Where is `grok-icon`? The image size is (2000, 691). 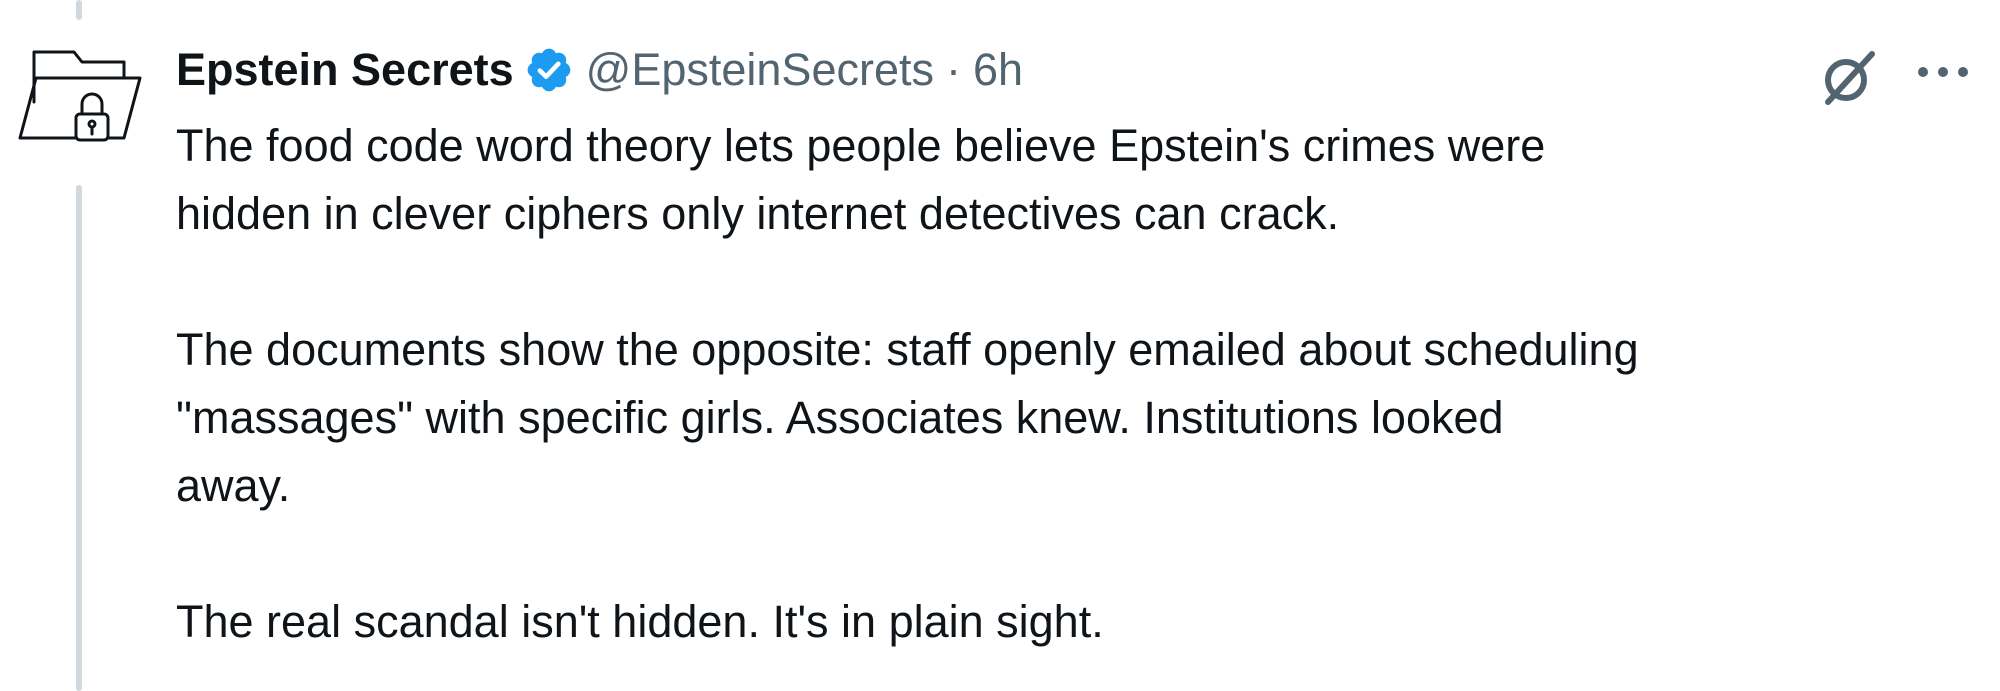
grok-icon is located at coordinates (1849, 77).